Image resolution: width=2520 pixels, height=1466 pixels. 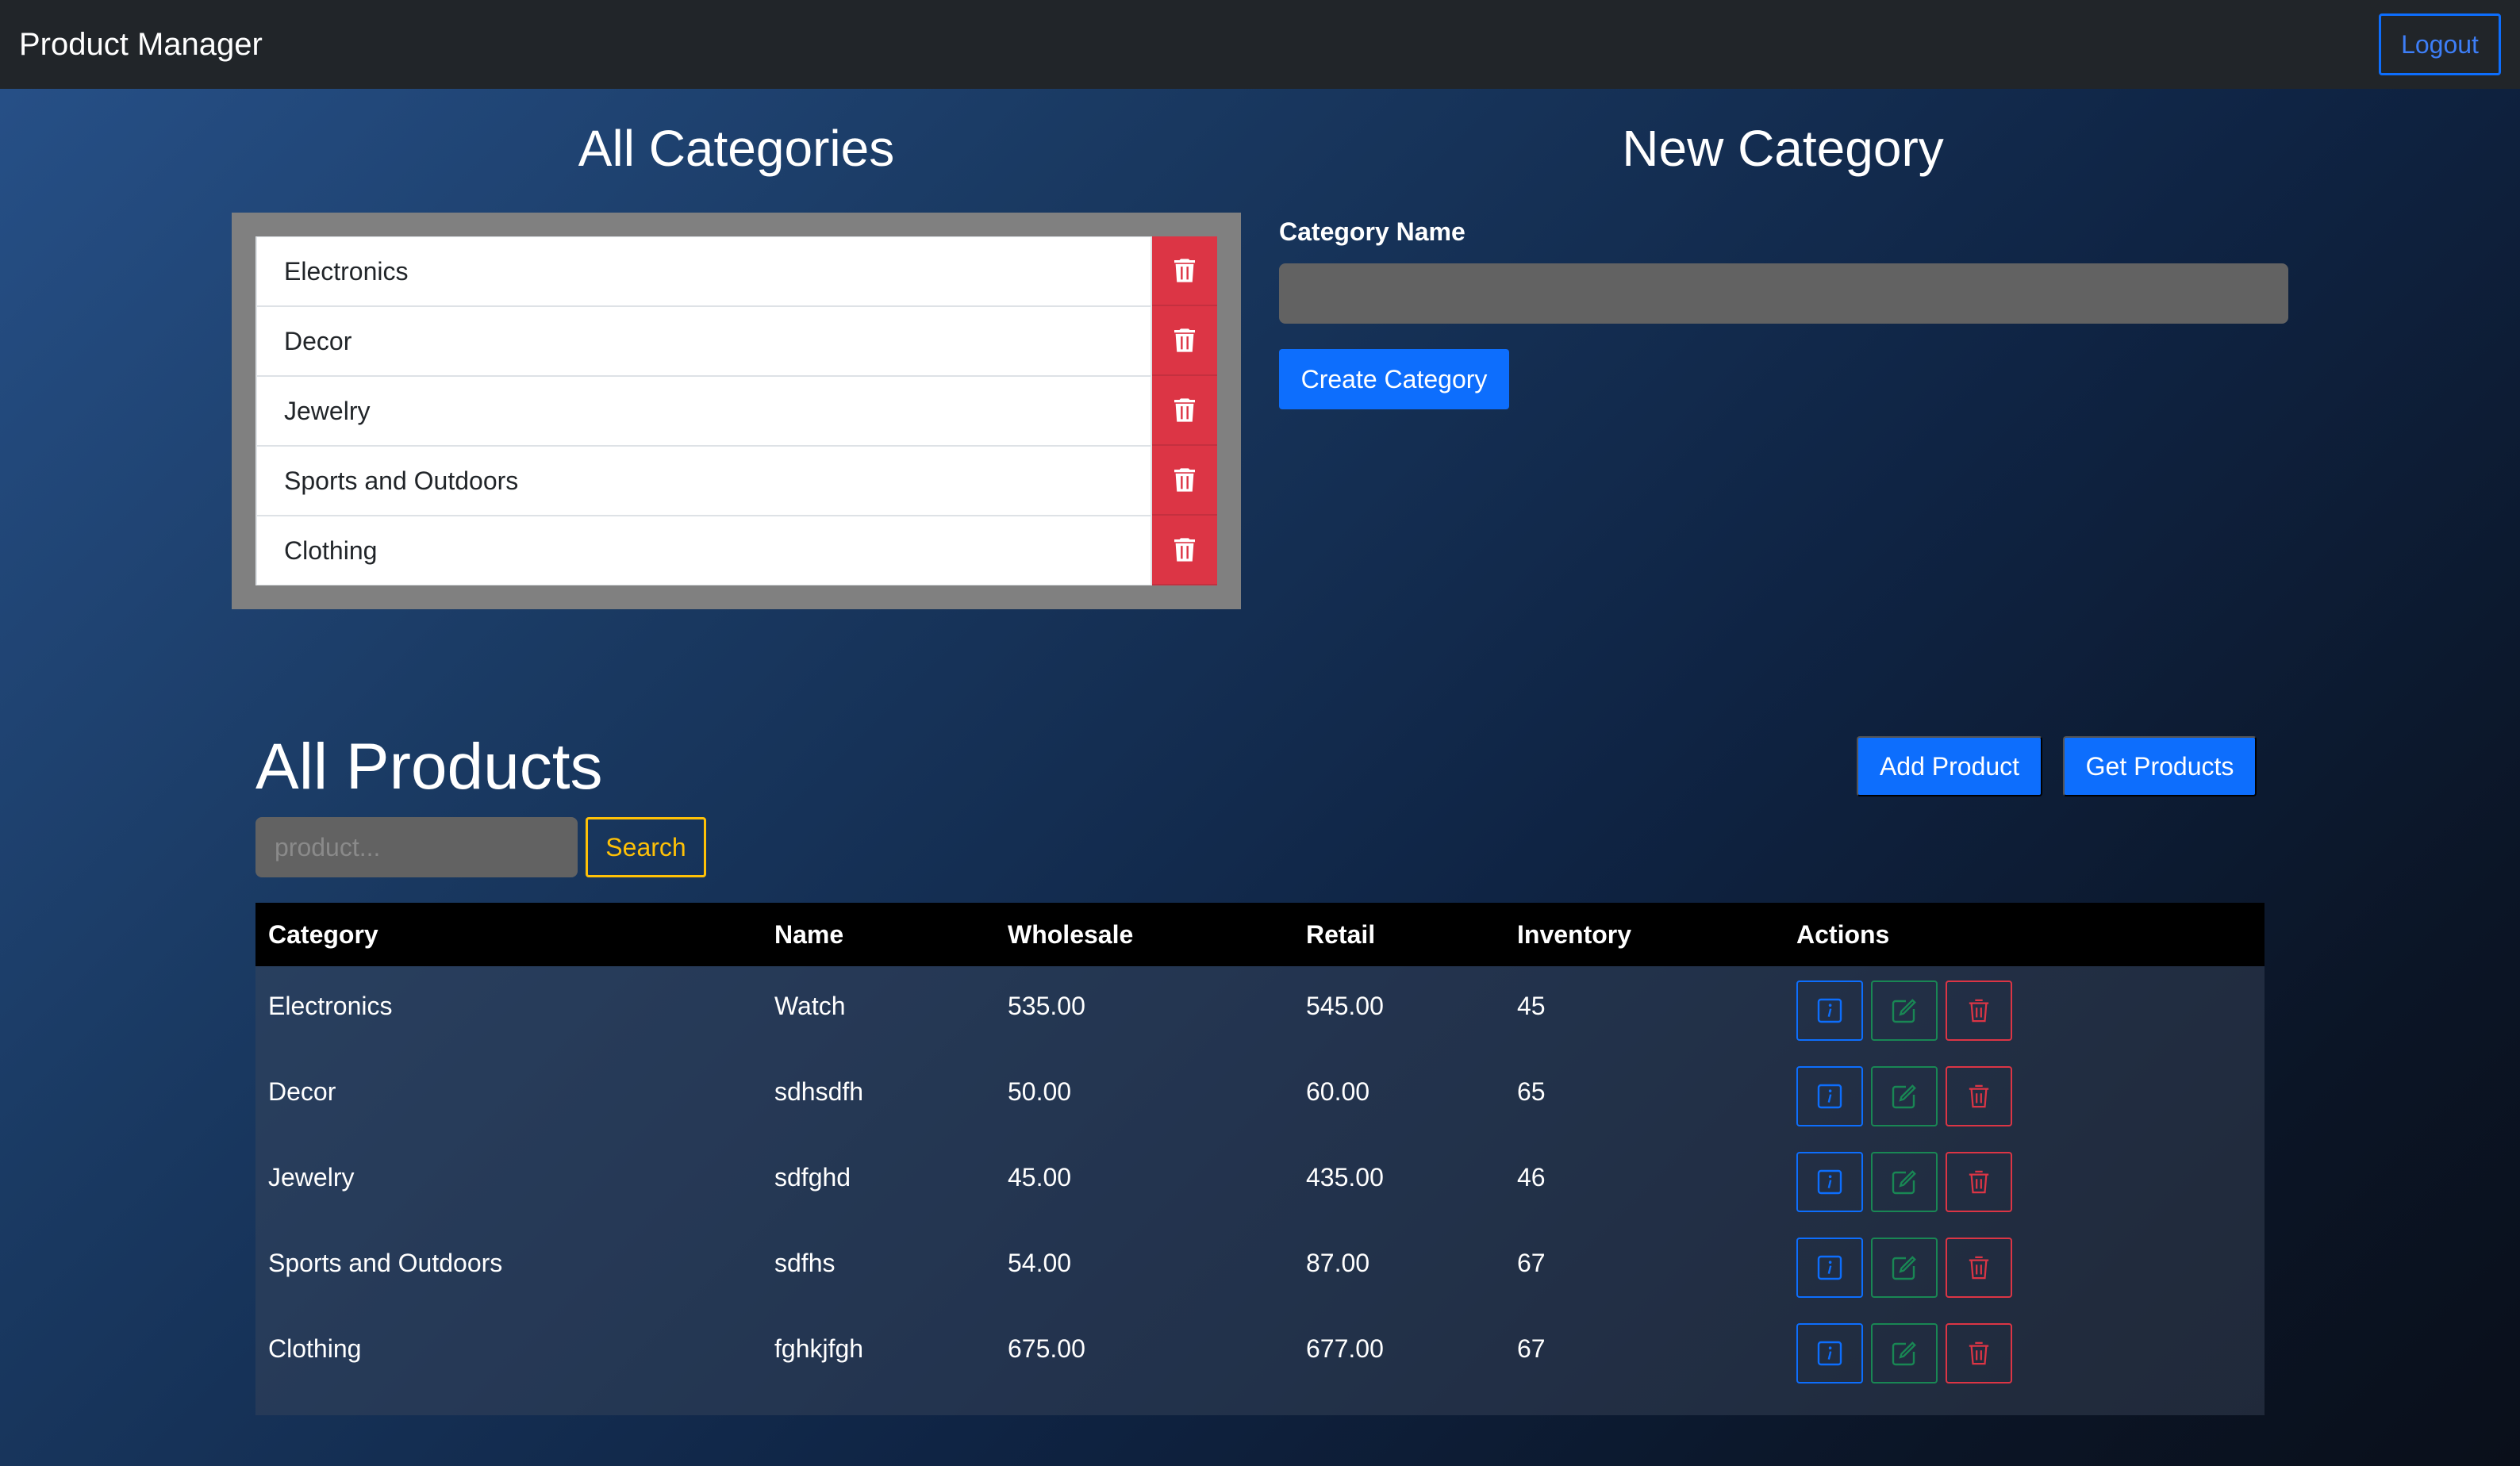 What do you see at coordinates (810, 1006) in the screenshot?
I see `cell-name: Watch` at bounding box center [810, 1006].